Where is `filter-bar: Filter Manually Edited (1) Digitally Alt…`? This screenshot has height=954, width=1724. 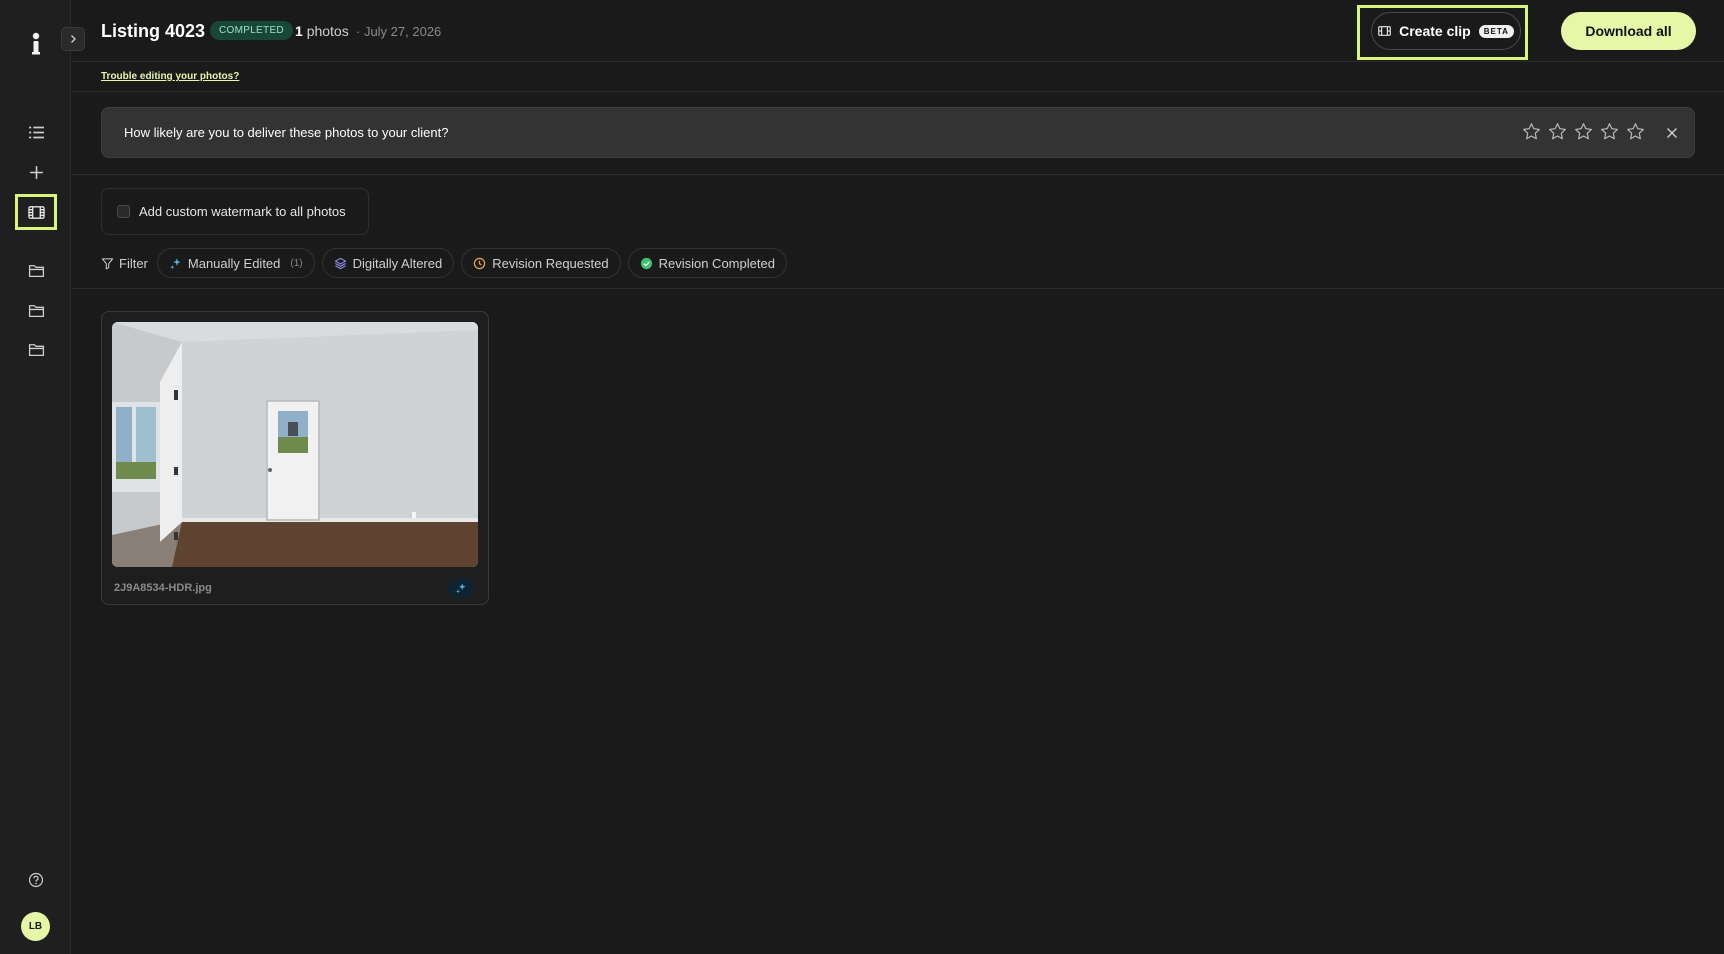
filter-bar: Filter Manually Edited (1) Digitally Alt… is located at coordinates (444, 263).